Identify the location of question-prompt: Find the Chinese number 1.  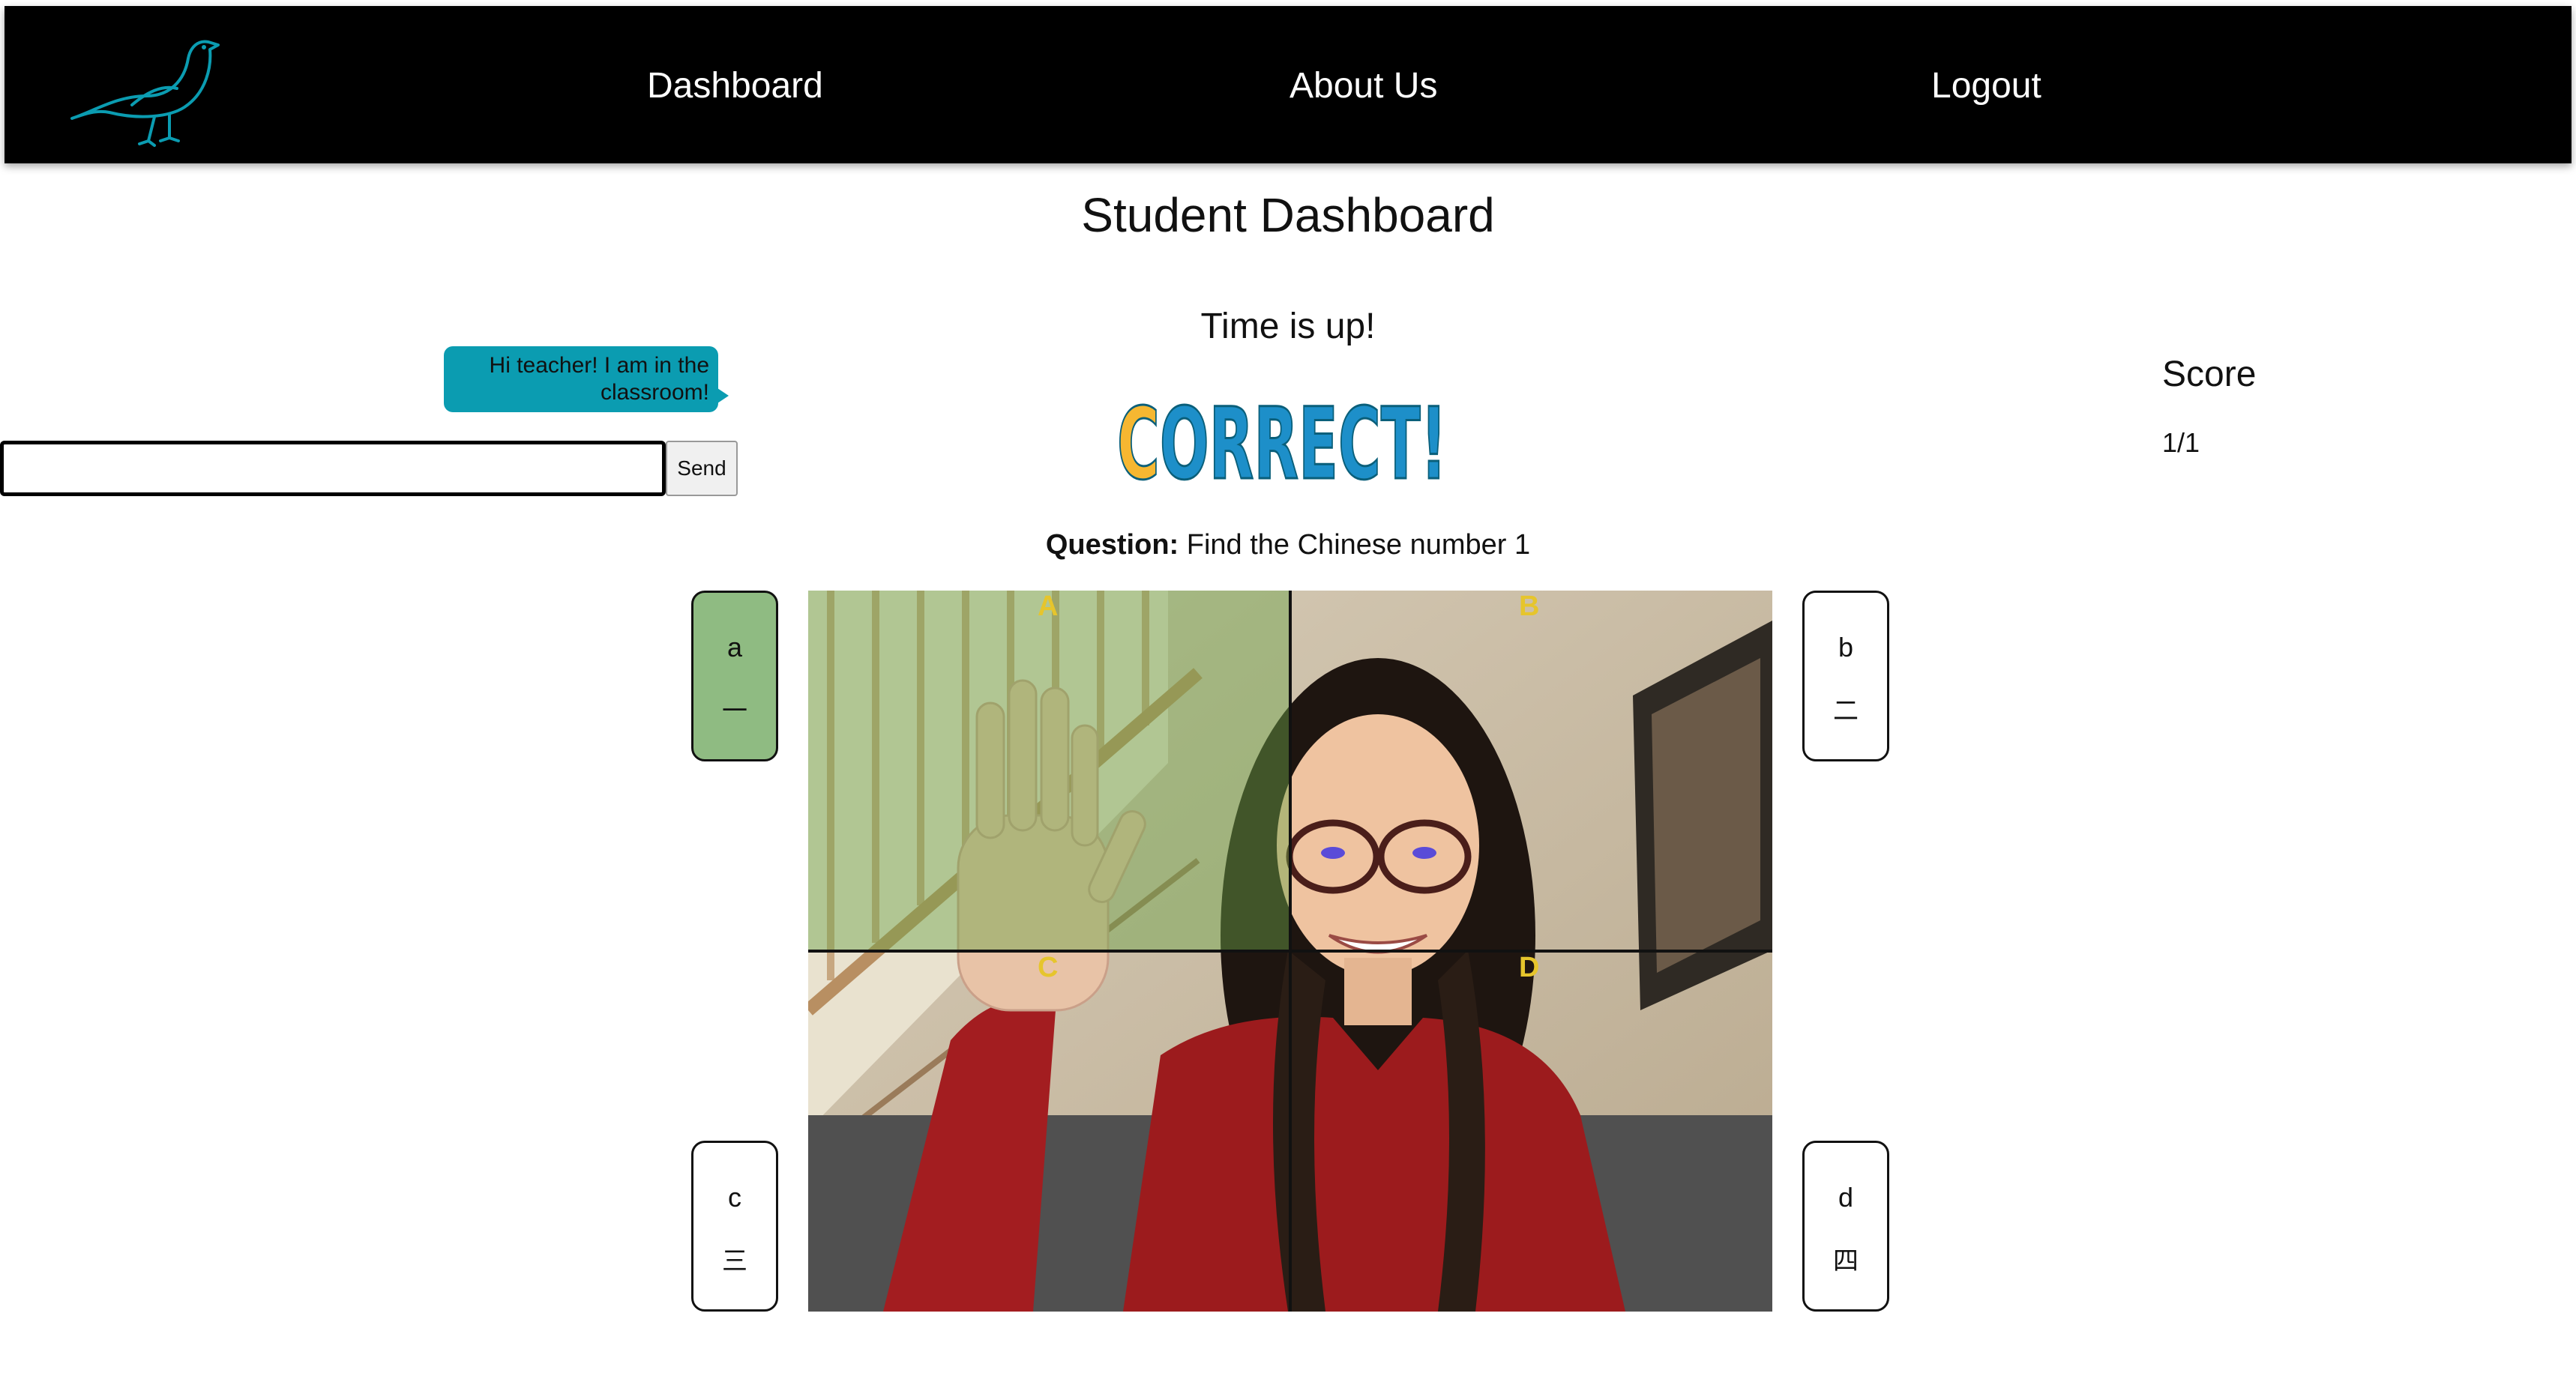
(1359, 545).